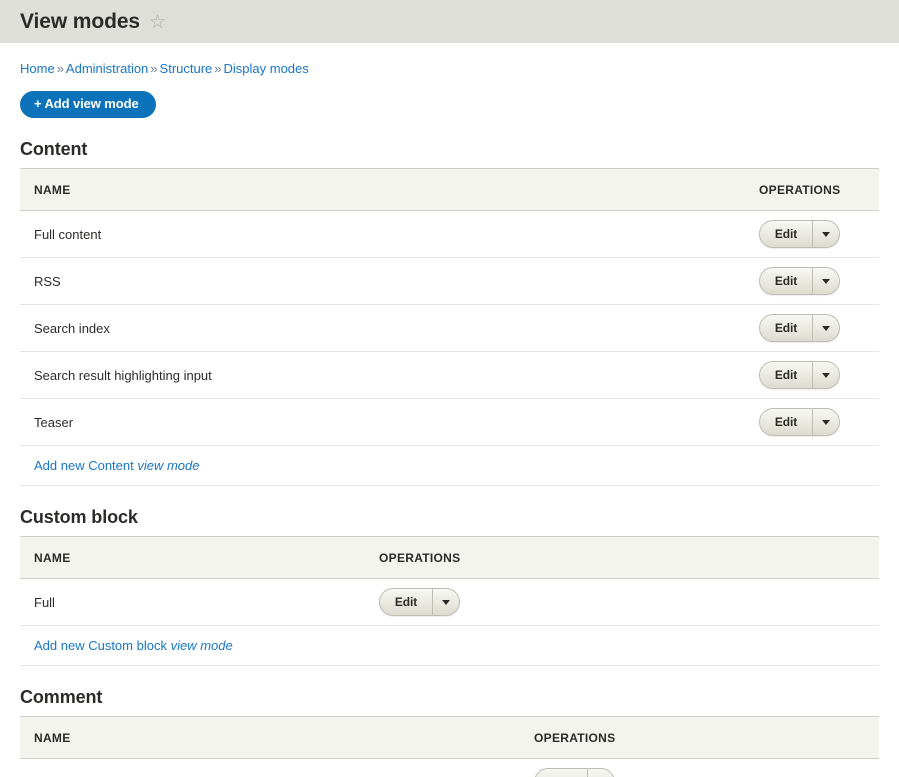 This screenshot has height=777, width=899. Describe the element at coordinates (61, 697) in the screenshot. I see `section-title-comment: Comment` at that location.